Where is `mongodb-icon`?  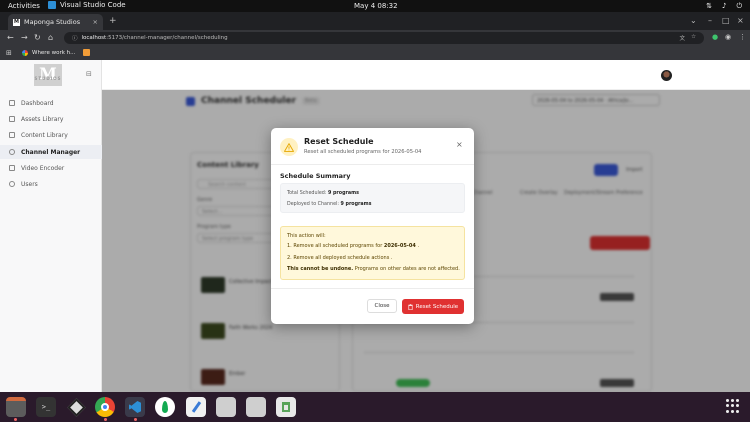 mongodb-icon is located at coordinates (165, 407).